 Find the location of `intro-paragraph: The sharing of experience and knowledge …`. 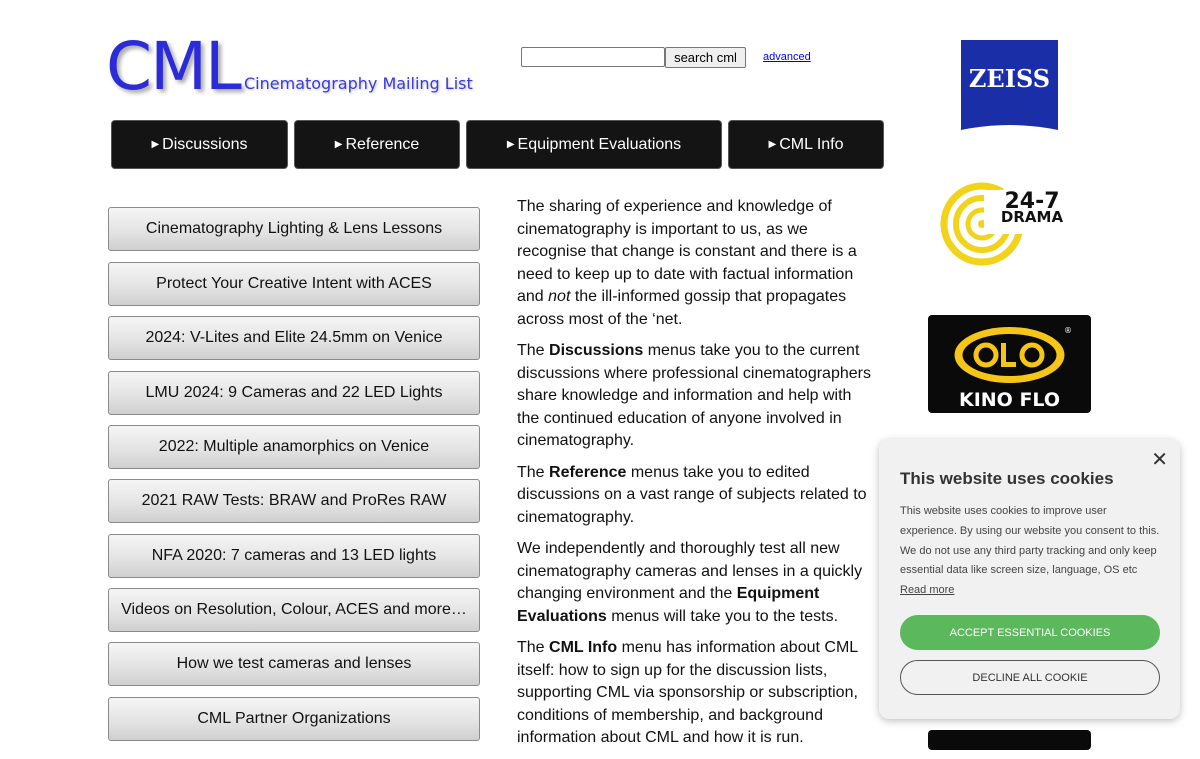

intro-paragraph: The sharing of experience and knowledge … is located at coordinates (687, 263).